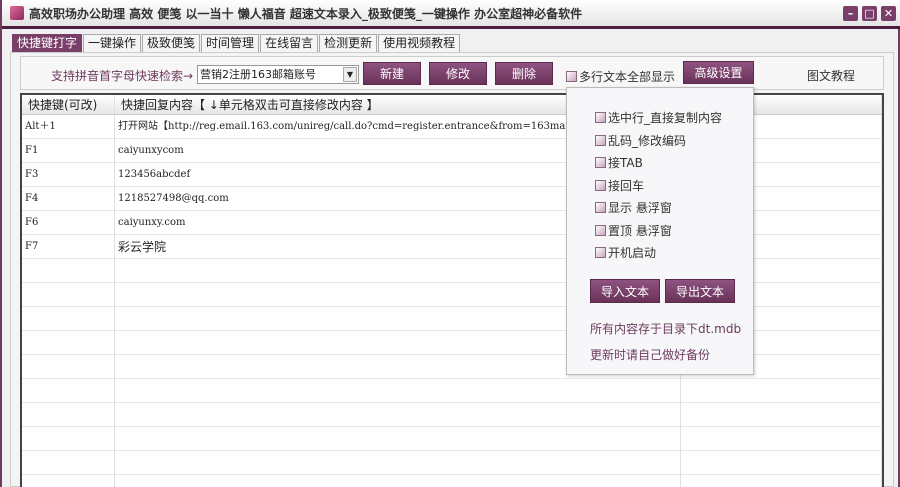  What do you see at coordinates (458, 73) in the screenshot?
I see `edit-button: 修改` at bounding box center [458, 73].